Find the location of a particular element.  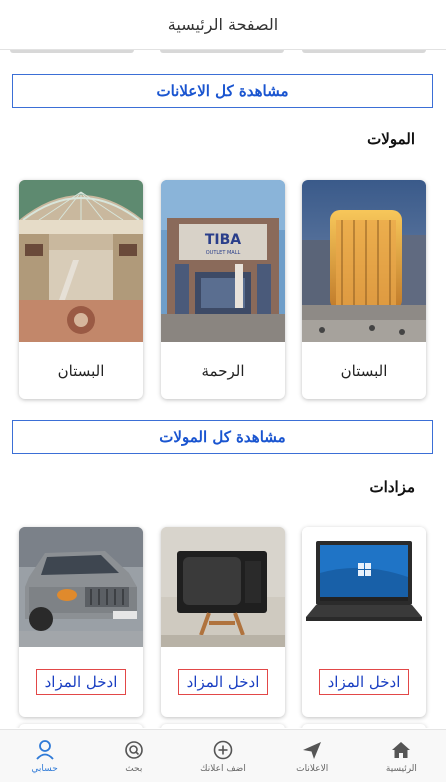

nav-item-search: بحث is located at coordinates (133, 756).